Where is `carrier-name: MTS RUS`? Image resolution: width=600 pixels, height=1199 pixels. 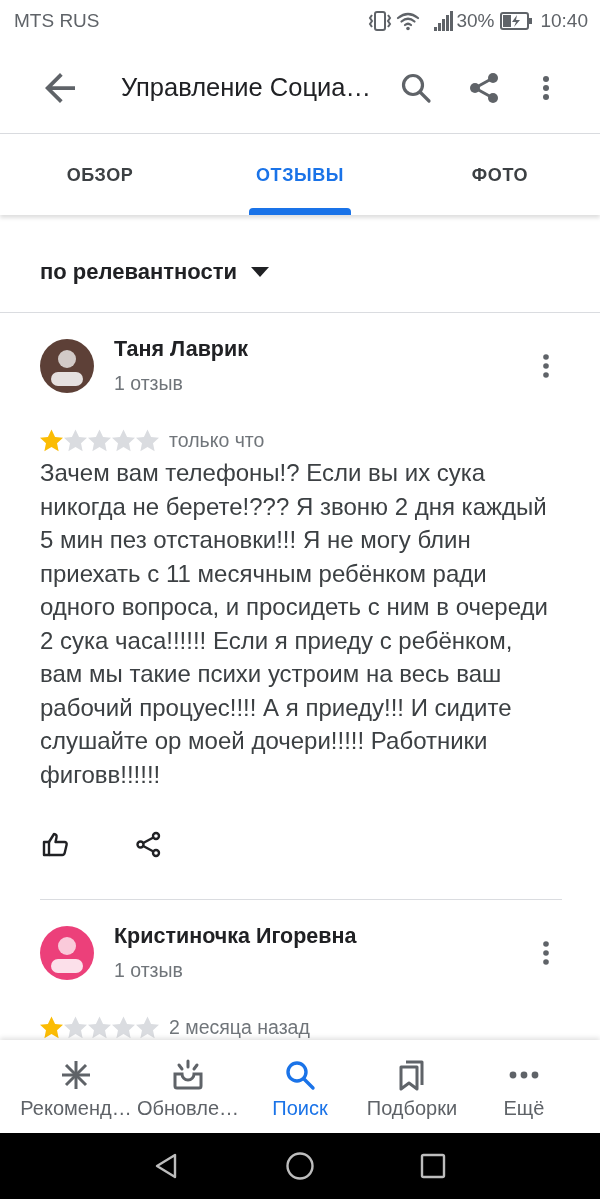
carrier-name: MTS RUS is located at coordinates (57, 21).